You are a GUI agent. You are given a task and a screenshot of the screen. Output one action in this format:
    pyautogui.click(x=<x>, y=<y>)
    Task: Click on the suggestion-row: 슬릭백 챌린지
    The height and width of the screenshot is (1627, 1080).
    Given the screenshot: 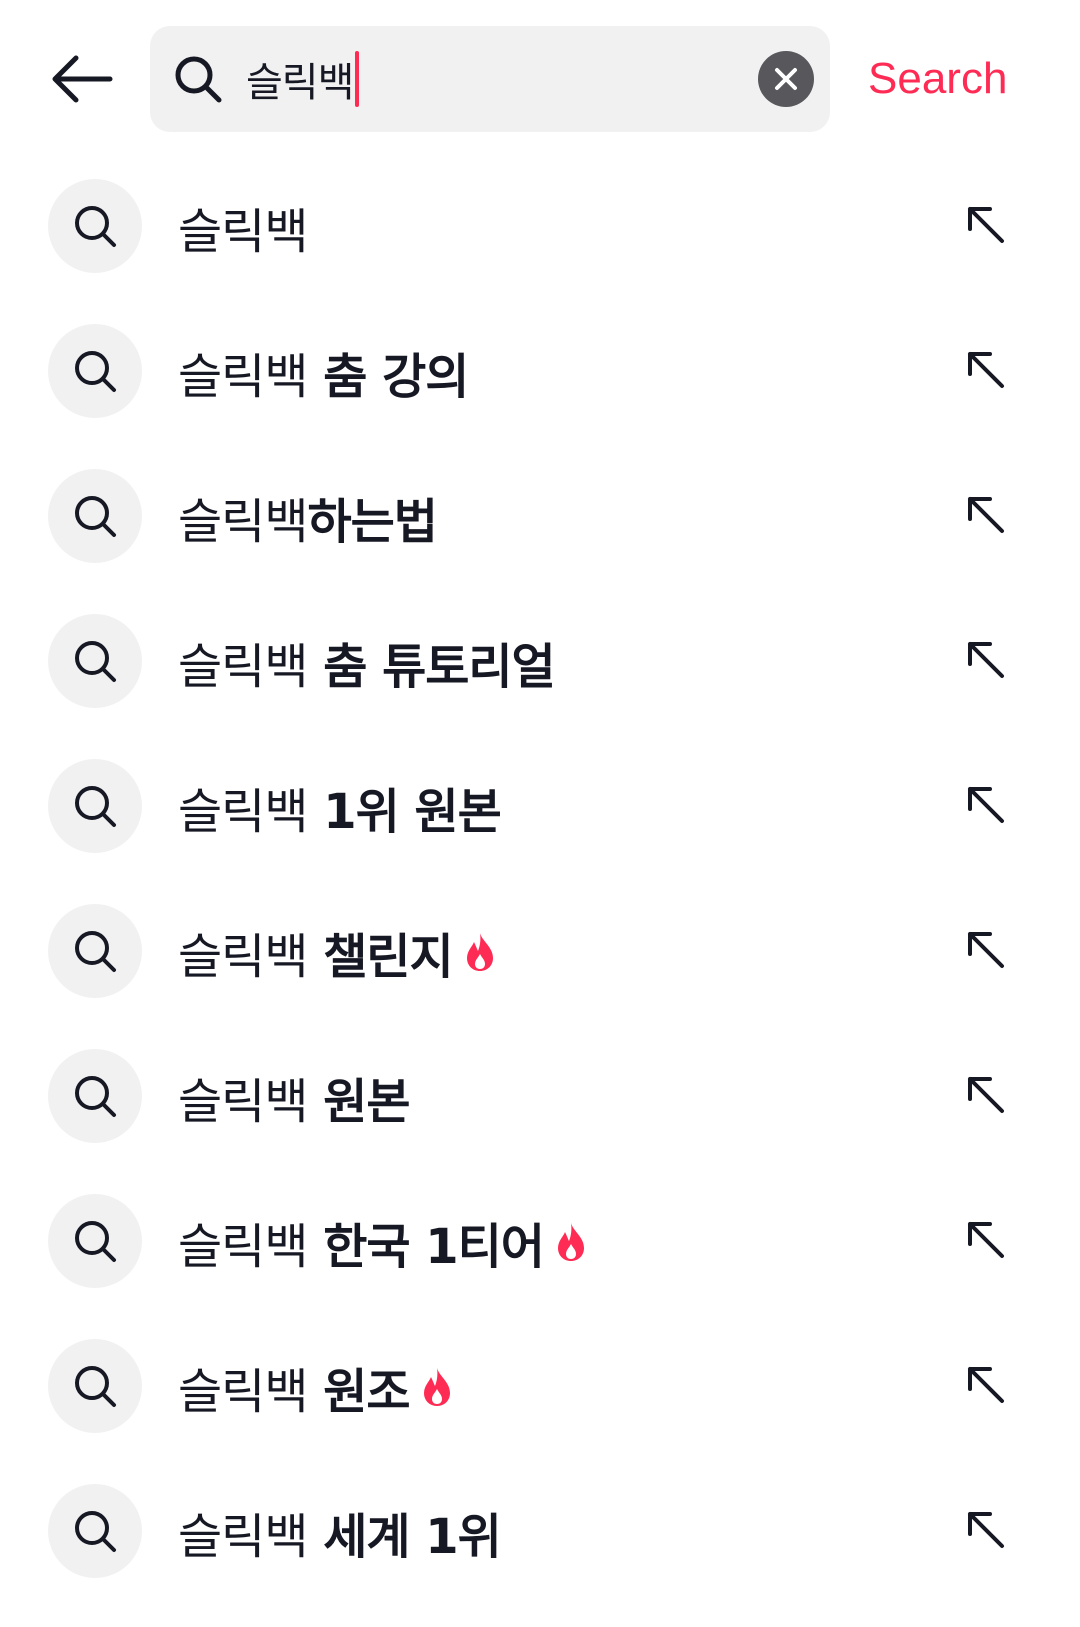 What is the action you would take?
    pyautogui.click(x=540, y=974)
    